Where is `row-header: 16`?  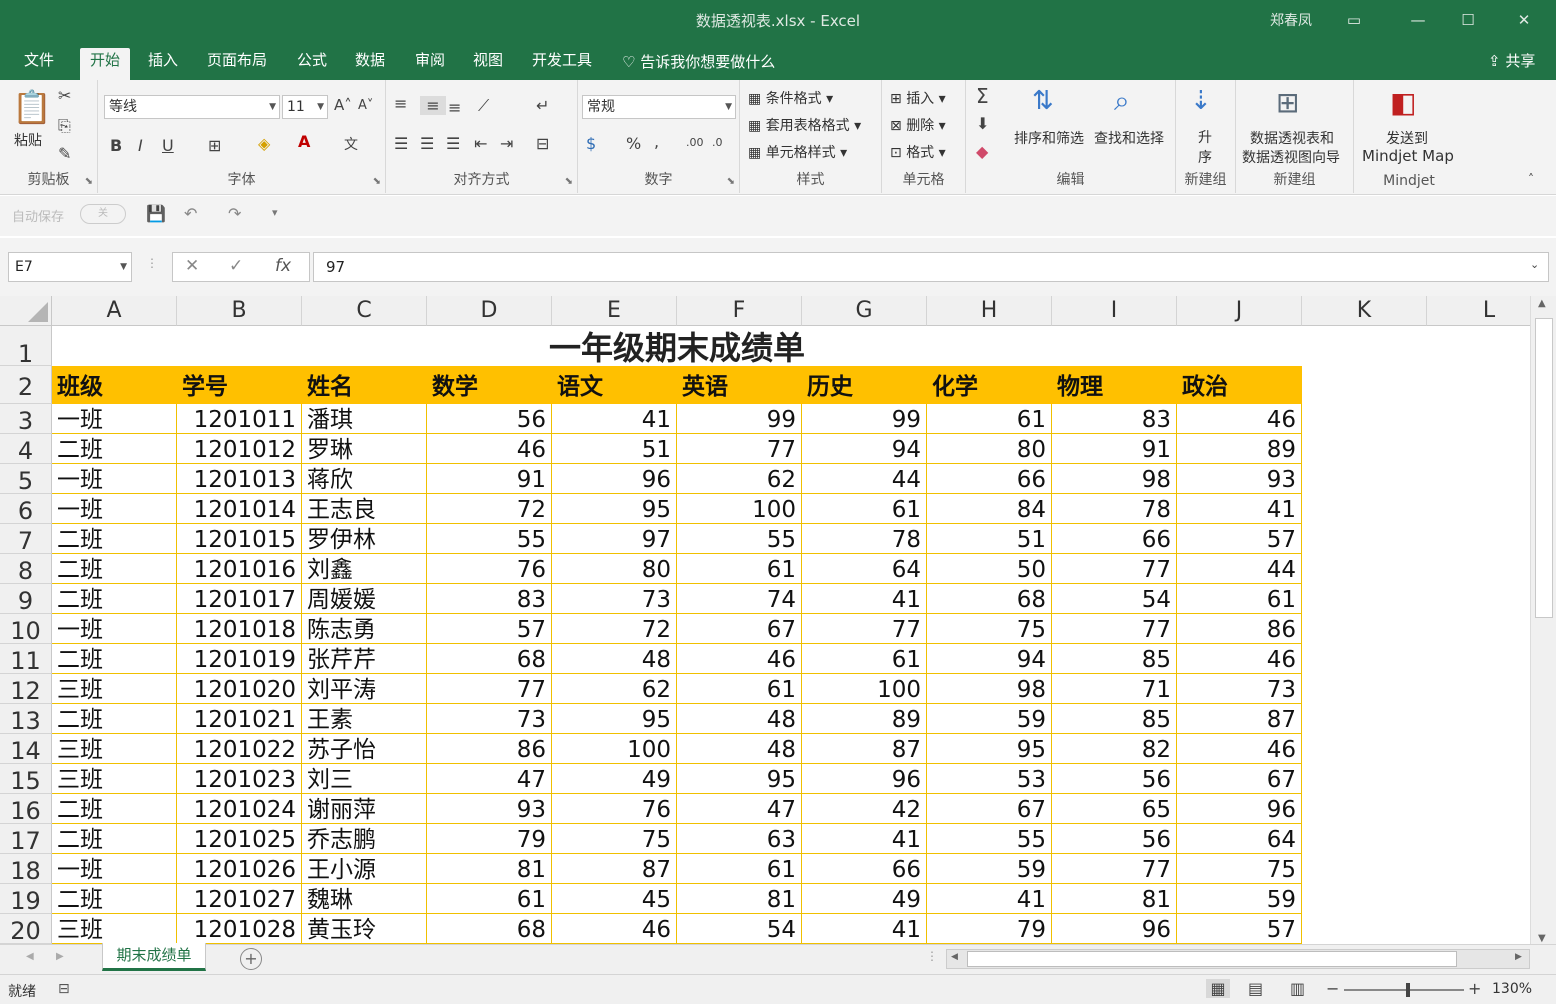 row-header: 16 is located at coordinates (26, 809).